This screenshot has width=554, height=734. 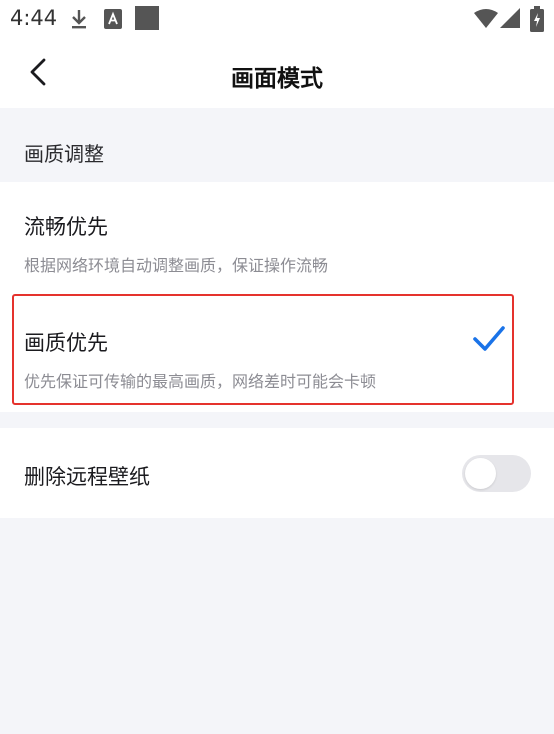 I want to click on option-description: 根据网络环境自动调整画质，保证操作流畅, so click(x=176, y=265).